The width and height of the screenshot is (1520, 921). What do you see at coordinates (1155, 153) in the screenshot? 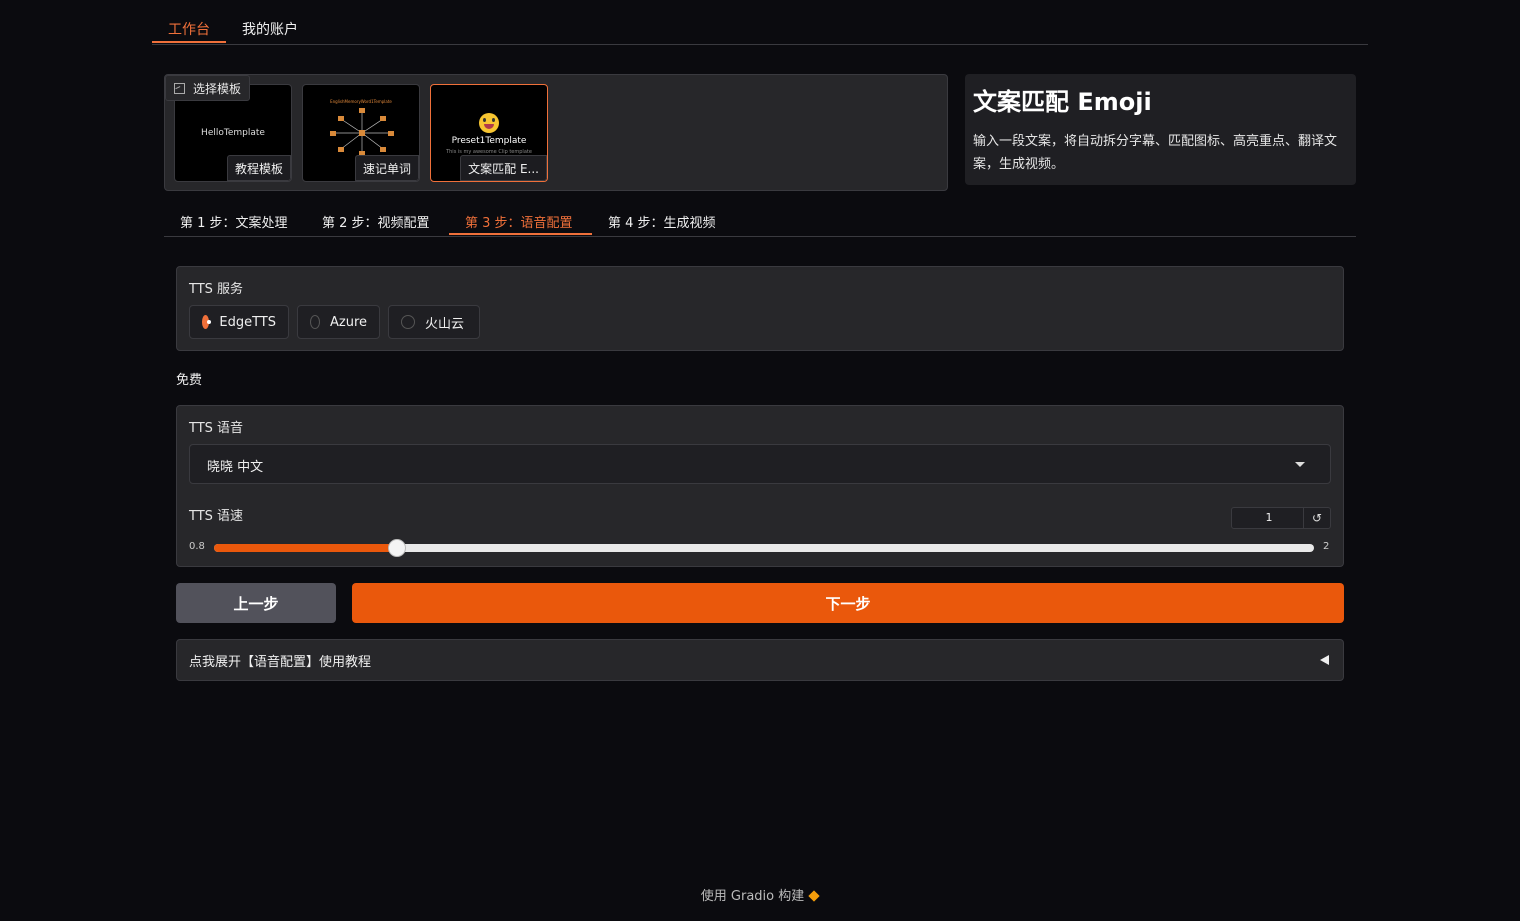
I see `template-description: 输入一段文案，将自动拆分字幕、匹配图标、高亮重点、翻译文案，生成视频。` at bounding box center [1155, 153].